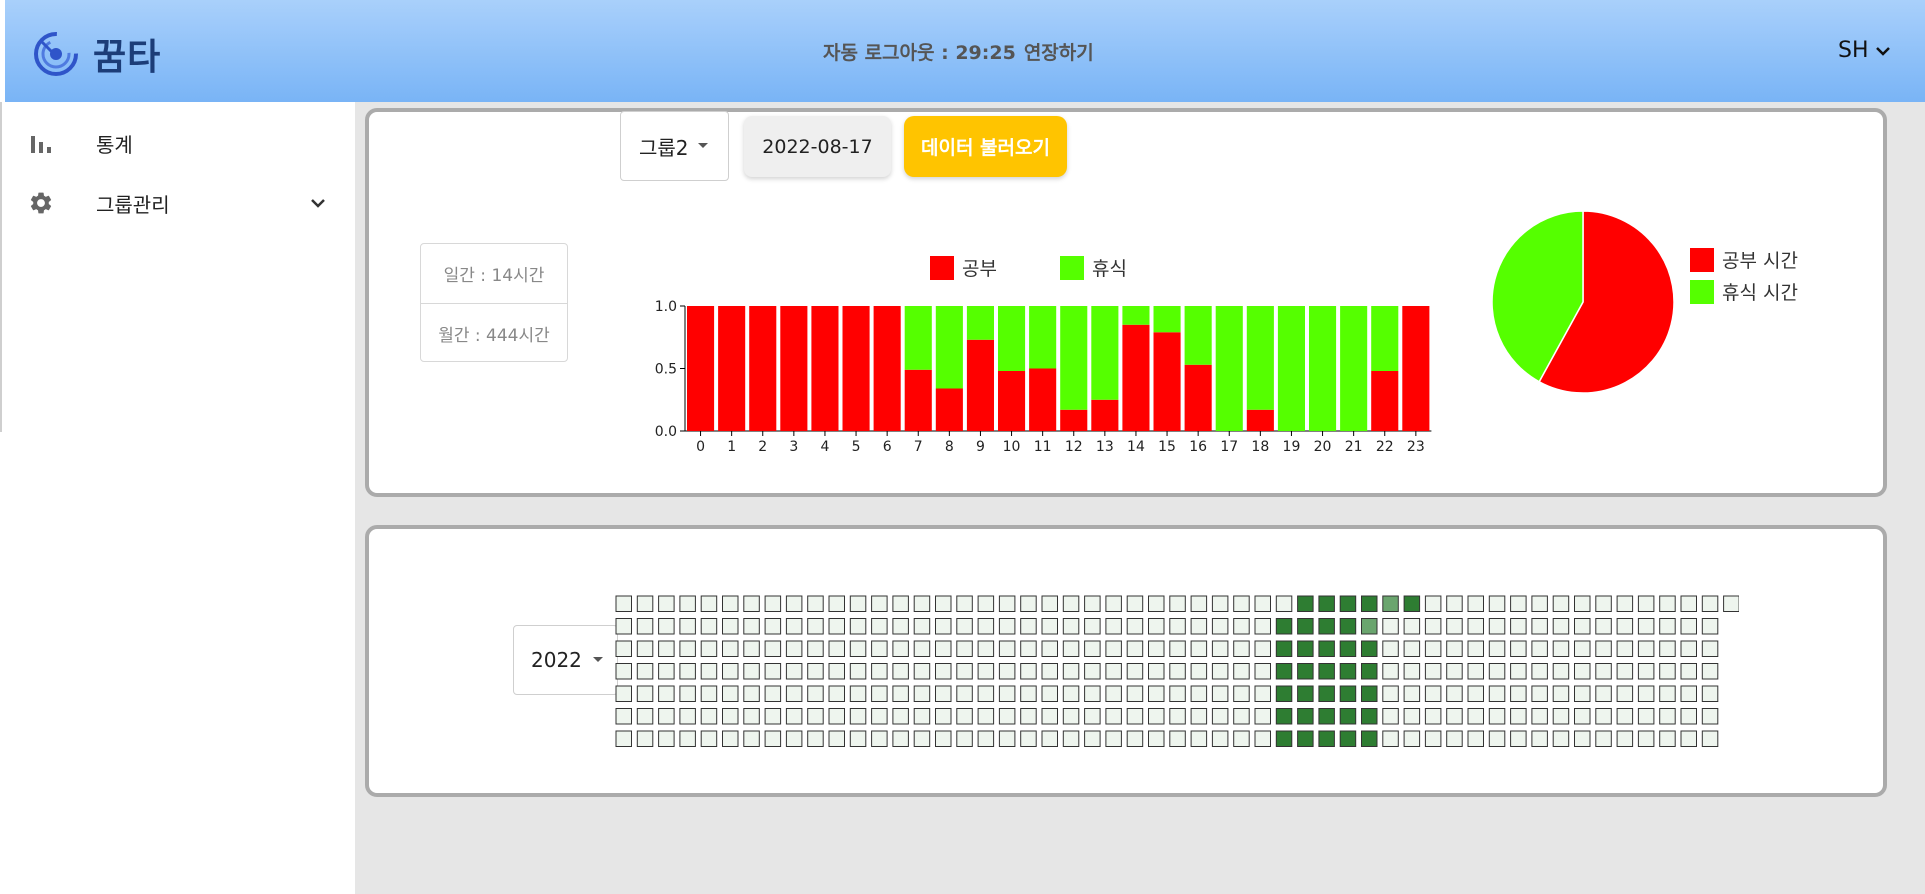 The width and height of the screenshot is (1925, 894). I want to click on x-tick-label: 21, so click(1354, 447).